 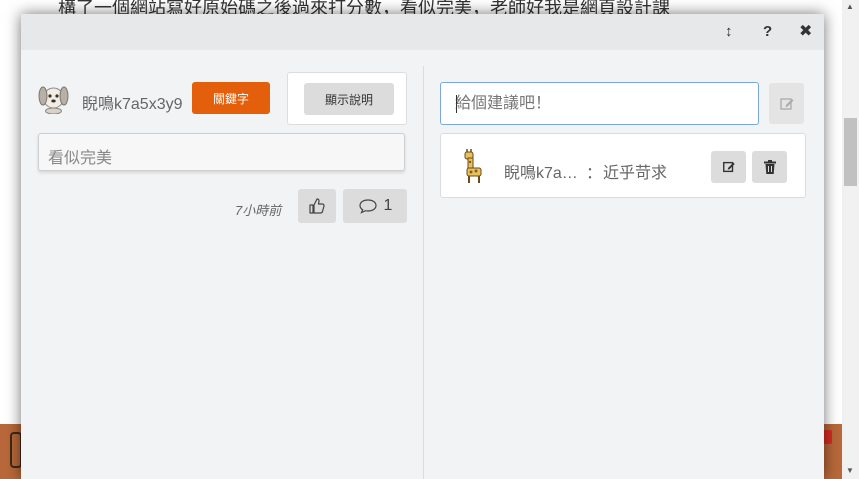 What do you see at coordinates (388, 205) in the screenshot?
I see `comment-count: 1` at bounding box center [388, 205].